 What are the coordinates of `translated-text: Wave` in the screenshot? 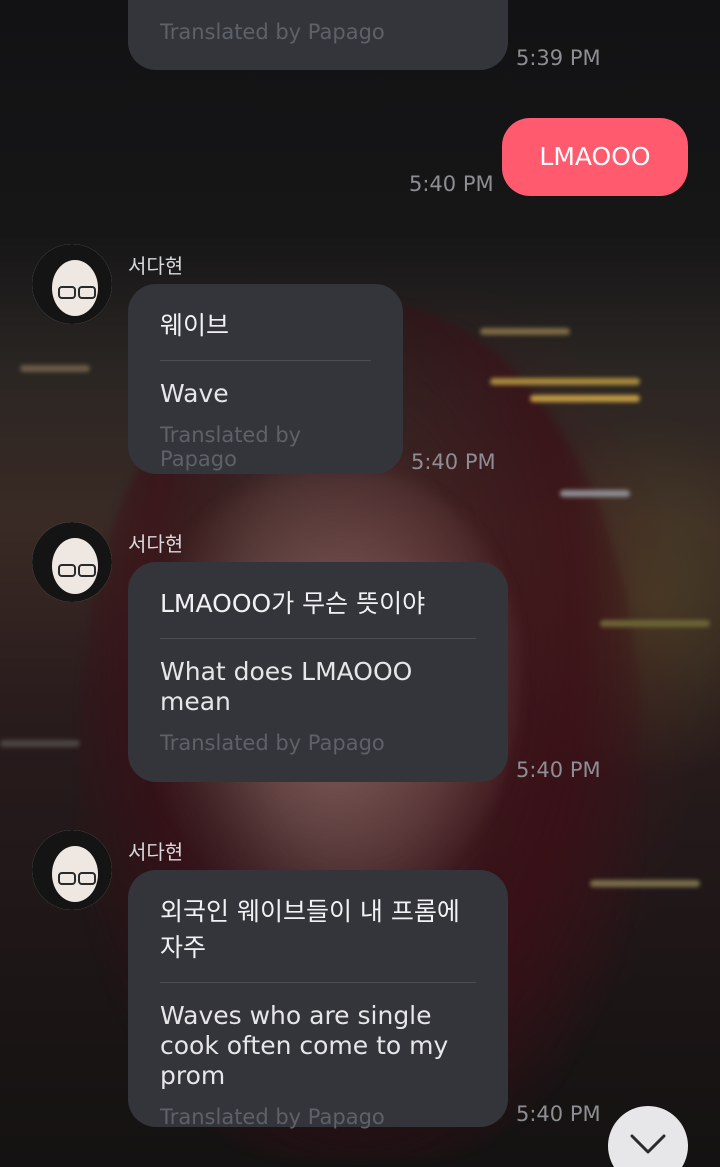 It's located at (194, 393).